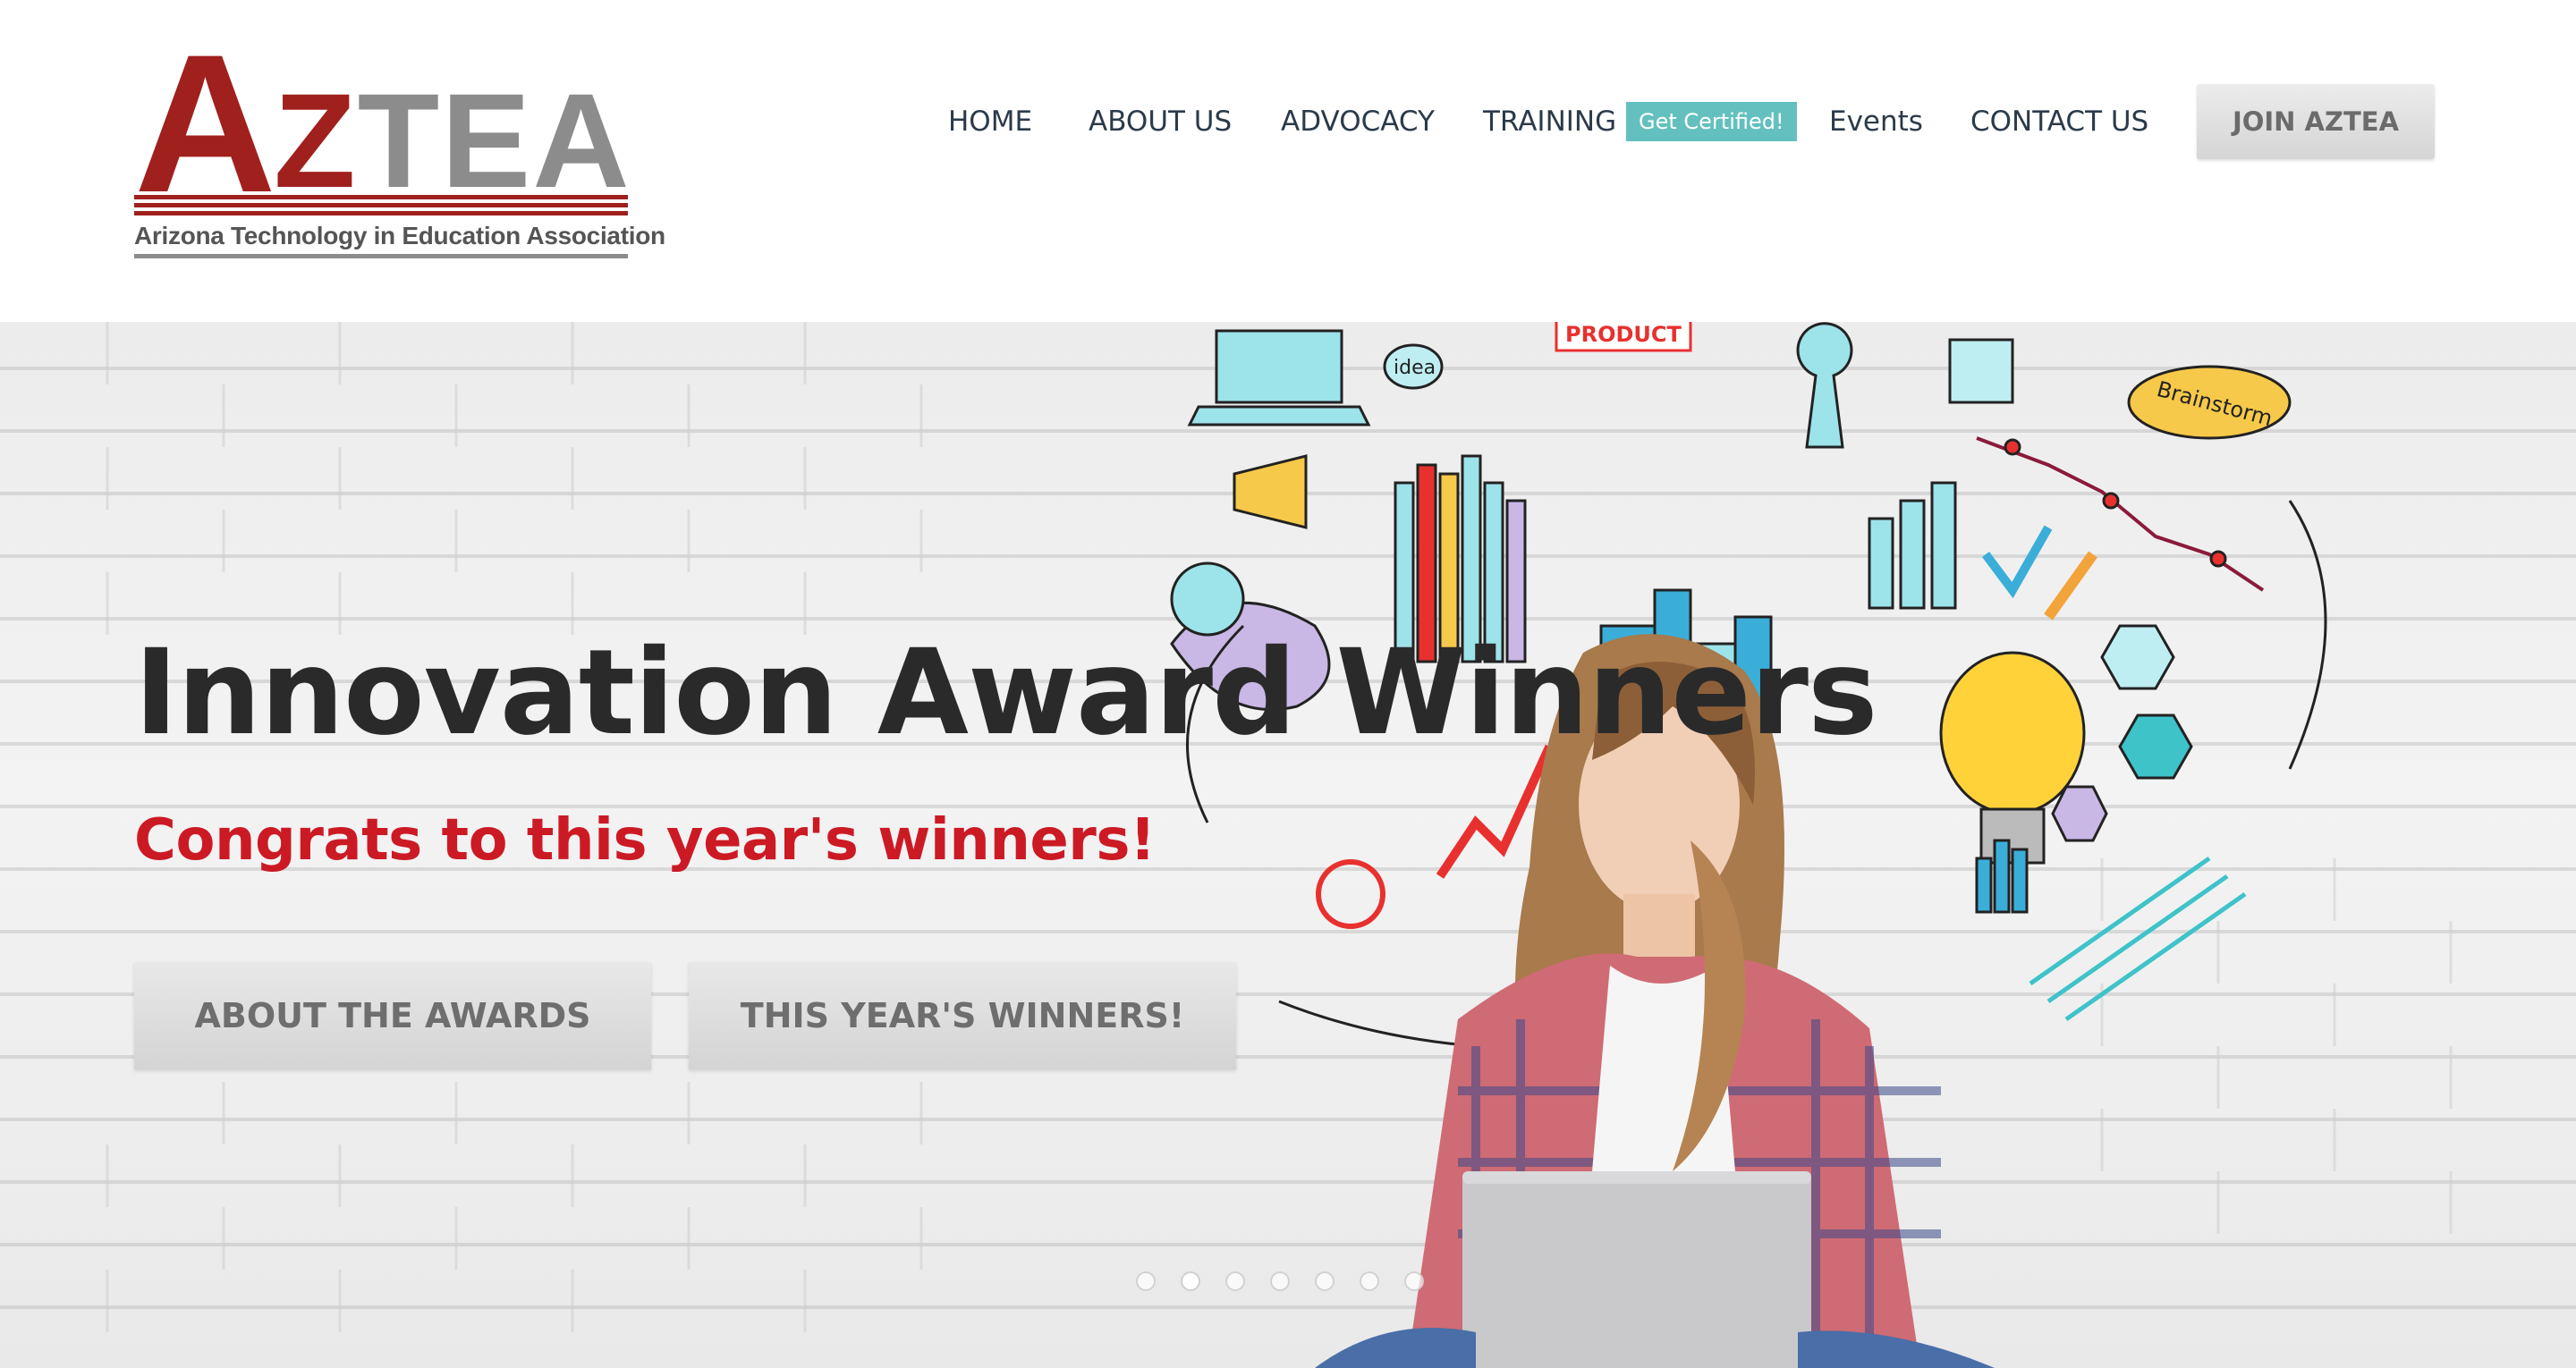 This screenshot has width=2576, height=1368. I want to click on logo-underline, so click(381, 256).